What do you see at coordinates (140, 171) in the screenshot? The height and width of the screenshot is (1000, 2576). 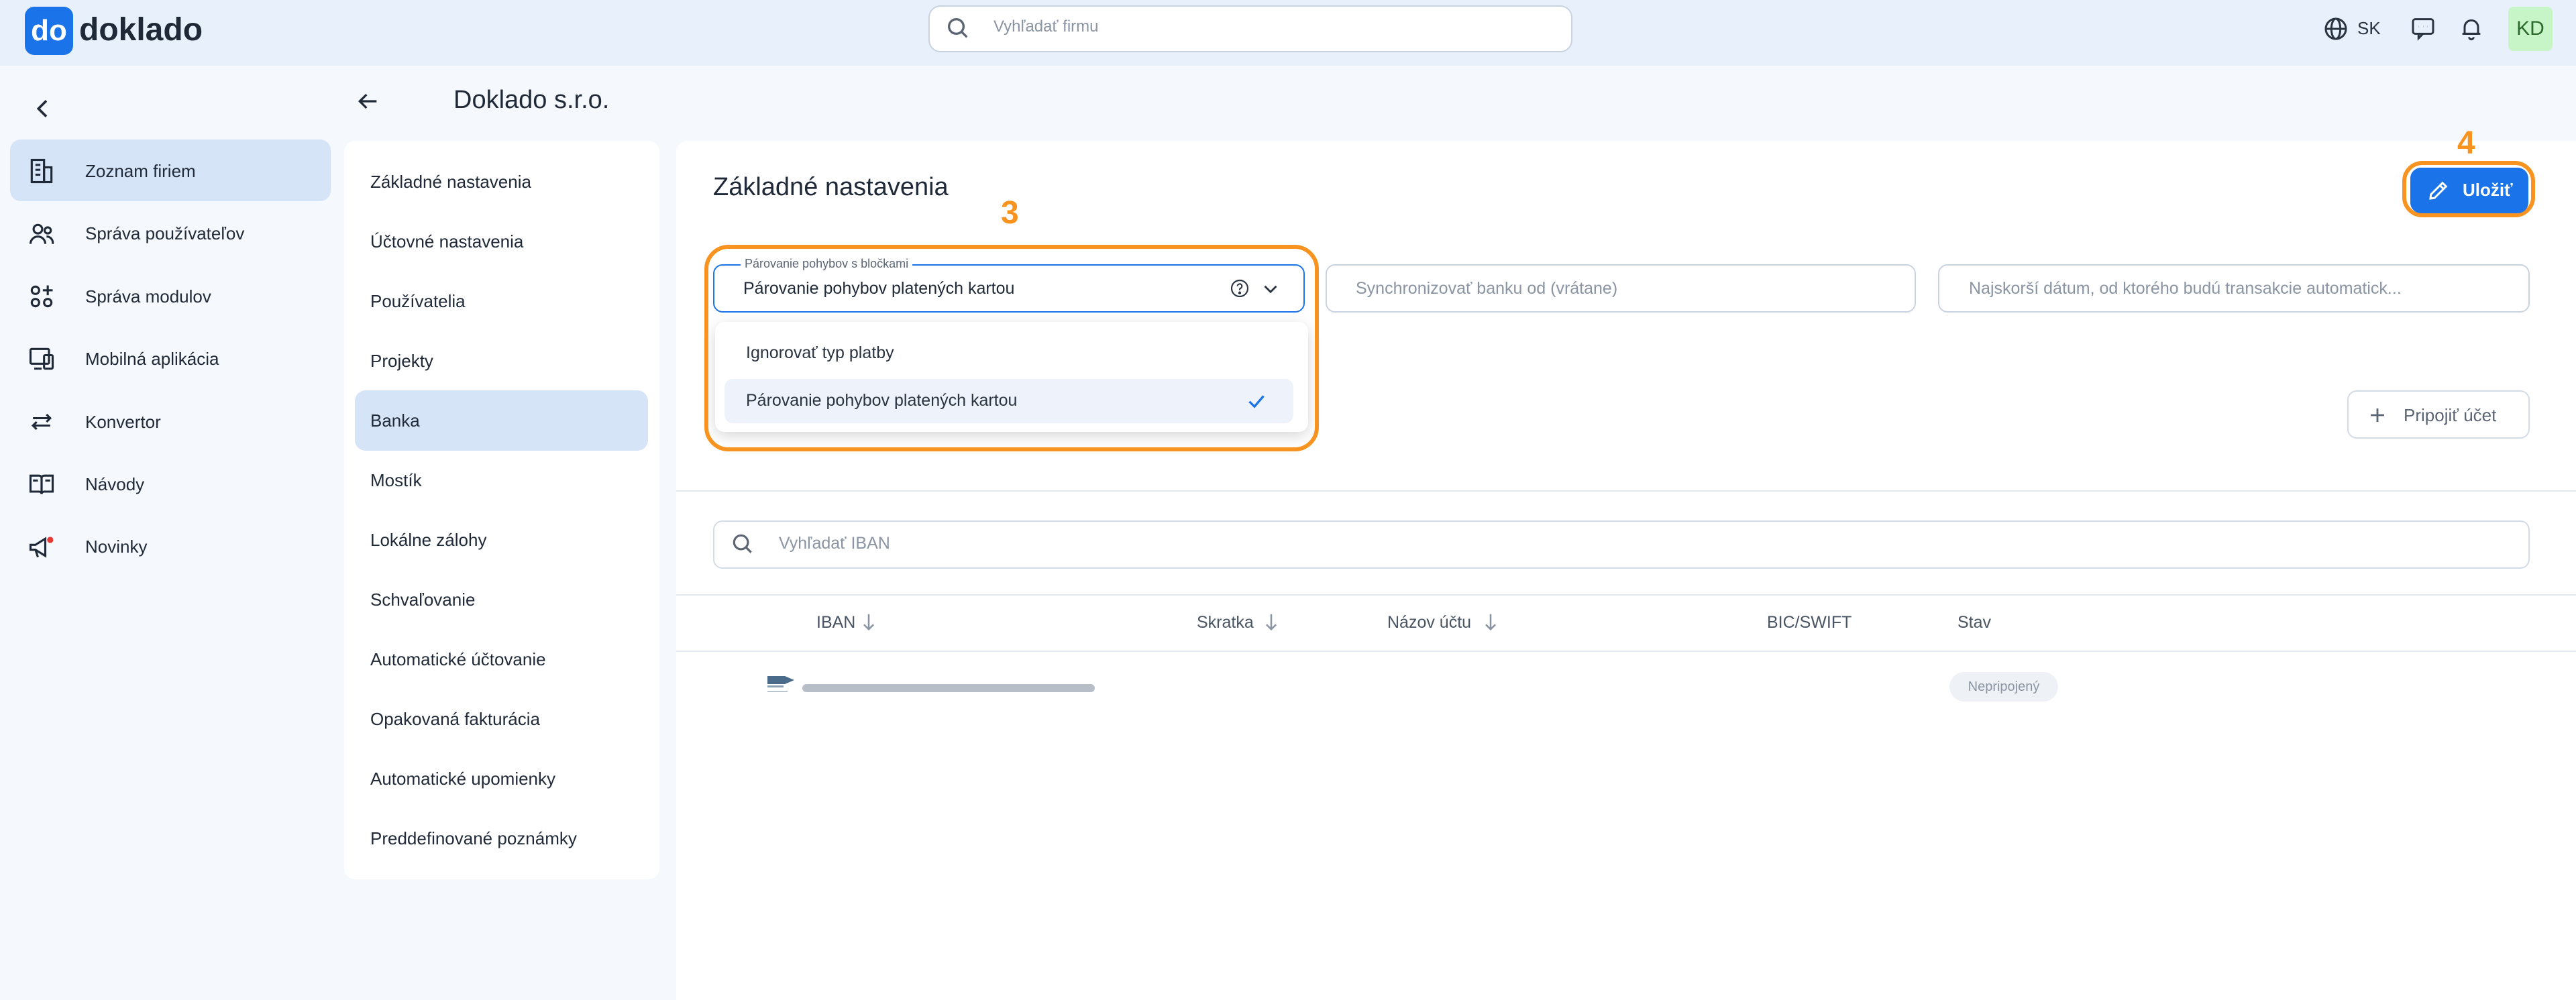 I see `sidebar-item-label: Zoznam firiem` at bounding box center [140, 171].